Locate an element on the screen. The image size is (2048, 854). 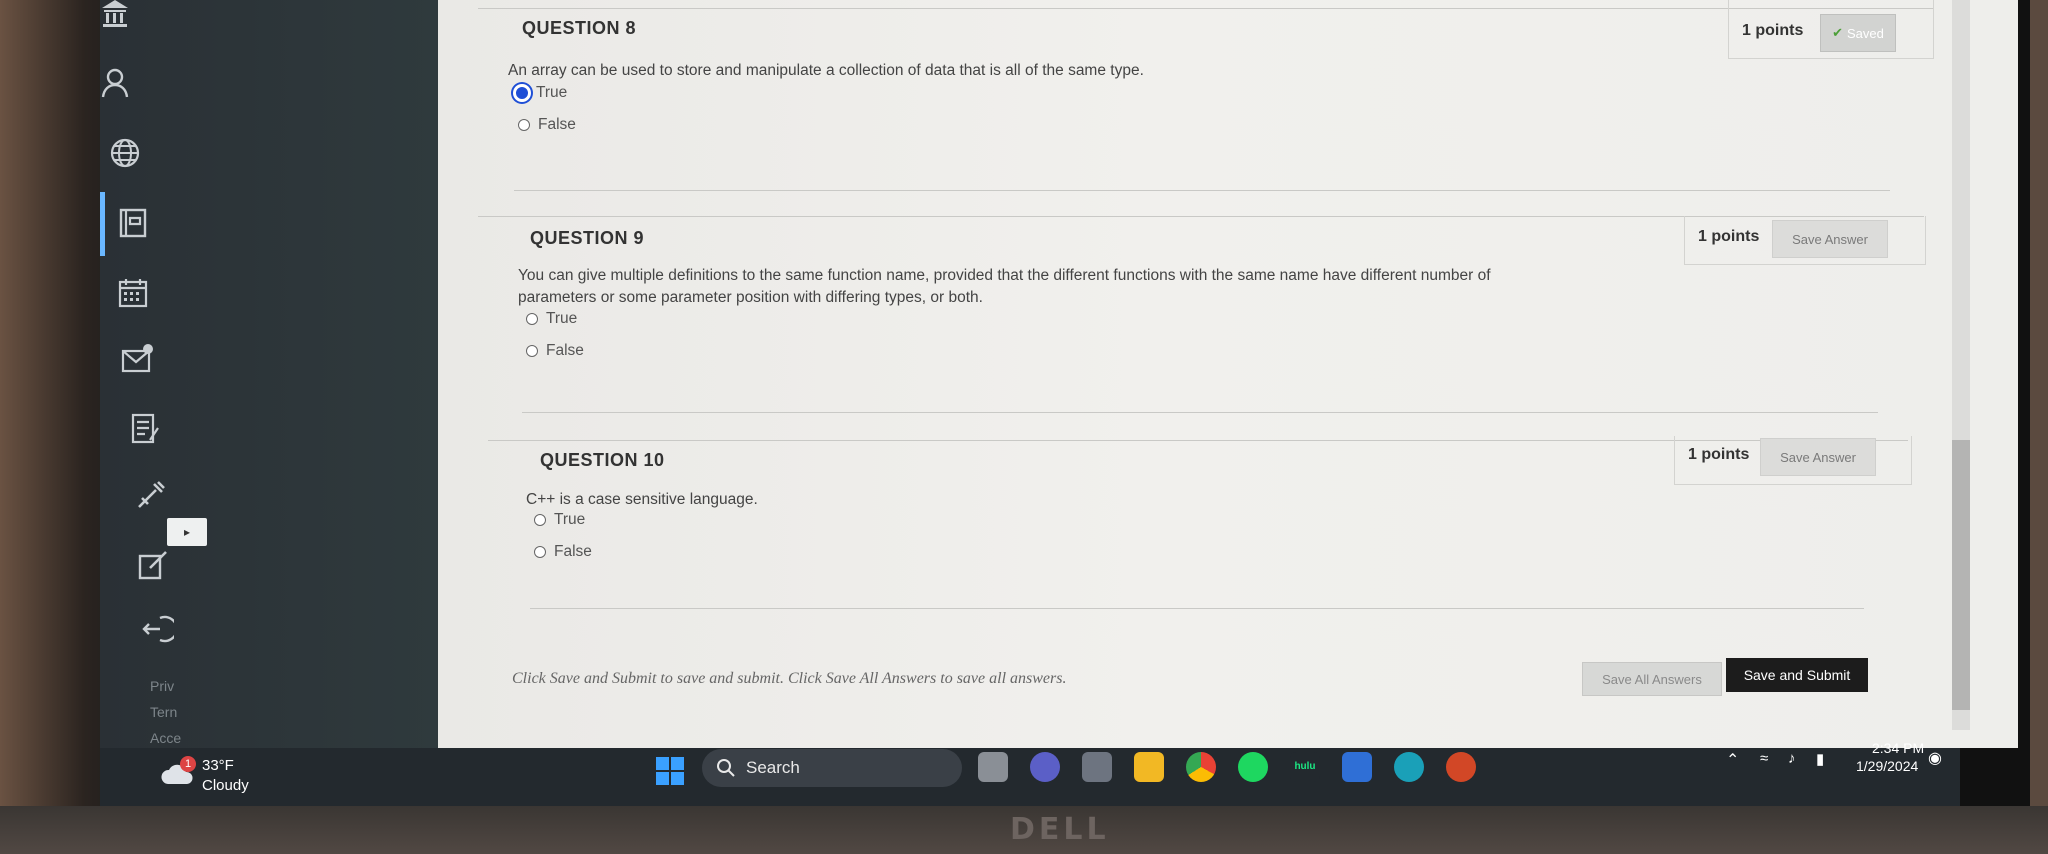
question-10-text: C++ is a case sensitive language. is located at coordinates (642, 499).